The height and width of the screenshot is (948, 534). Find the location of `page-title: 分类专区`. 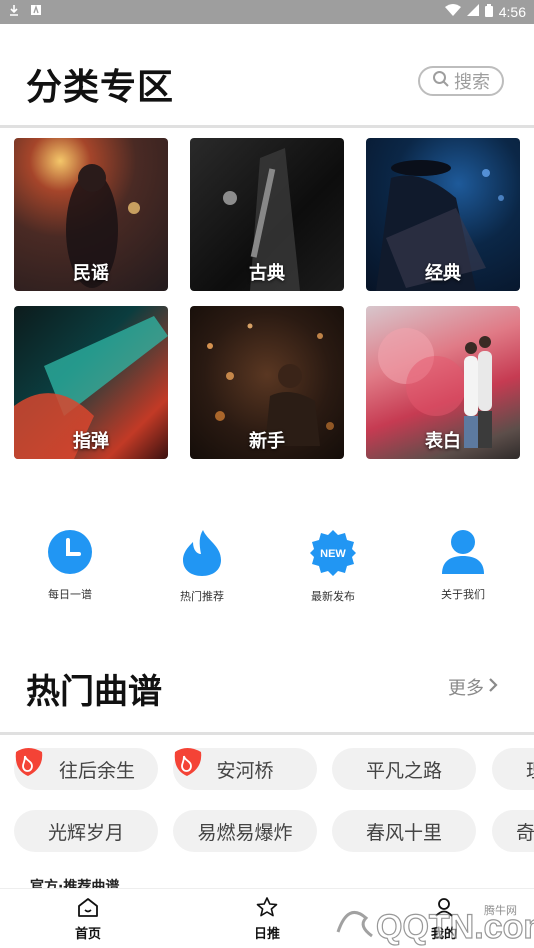

page-title: 分类专区 is located at coordinates (100, 87).